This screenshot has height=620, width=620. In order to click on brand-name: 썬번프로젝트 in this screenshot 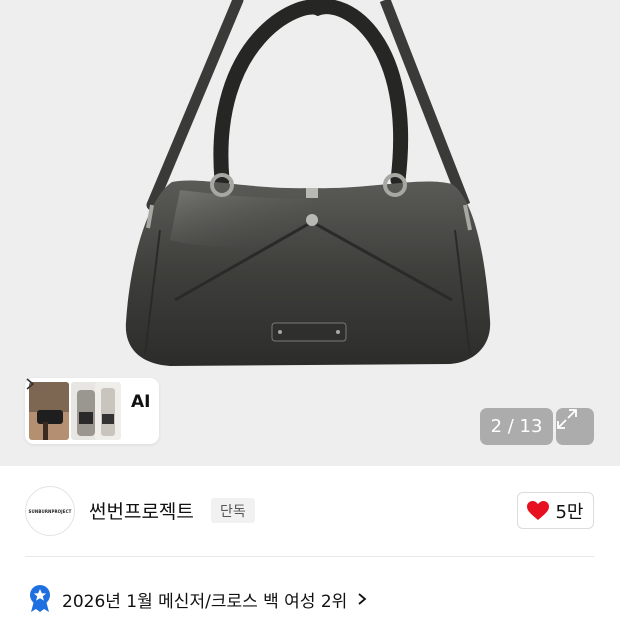, I will do `click(141, 510)`.